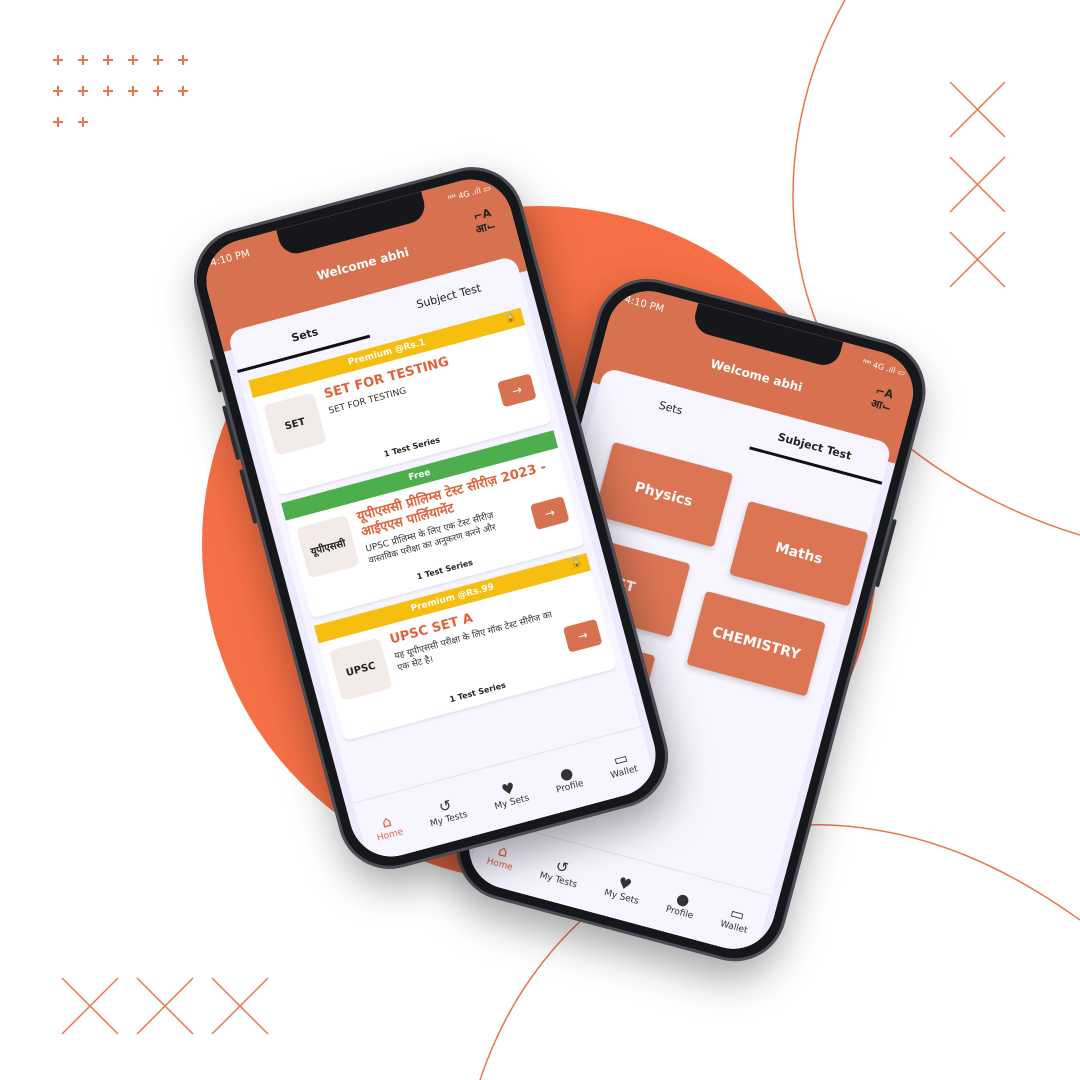  I want to click on subject-tile-physics: Physics, so click(663, 494).